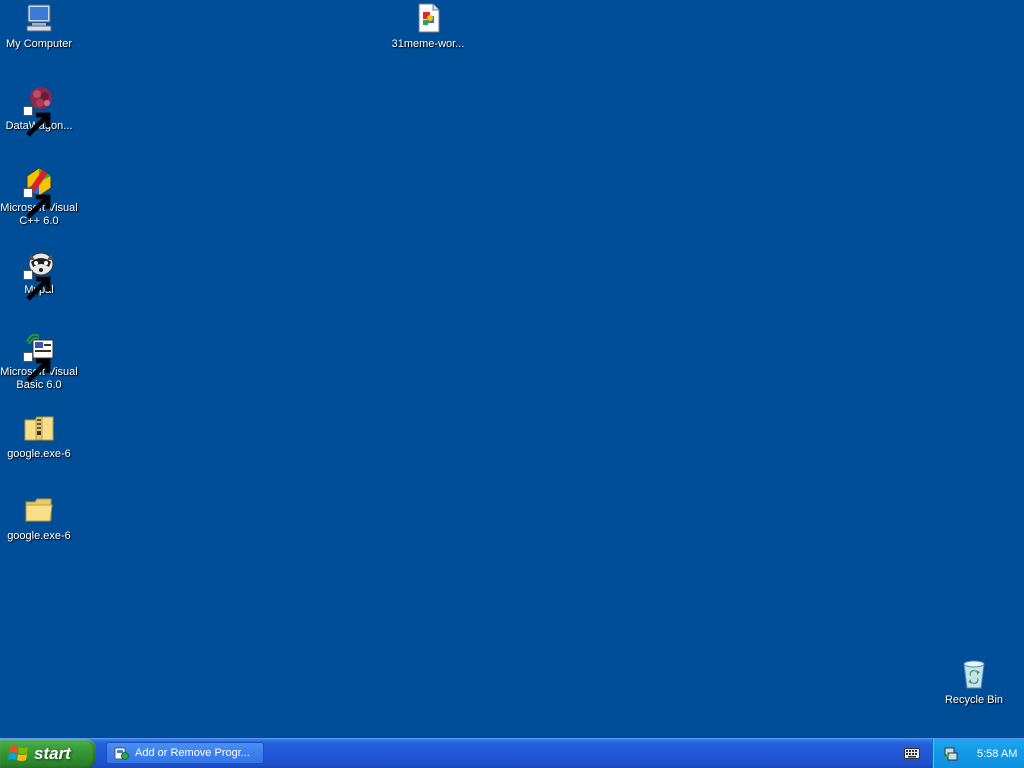 Image resolution: width=1024 pixels, height=768 pixels. I want to click on desktop-icon-recycle-bin: Recycle Bin, so click(974, 682).